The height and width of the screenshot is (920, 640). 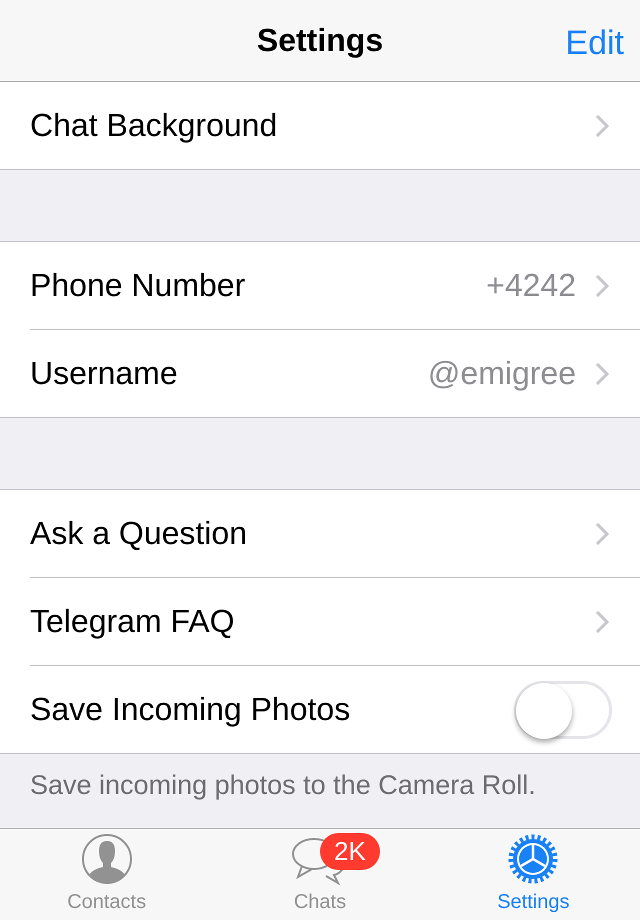 What do you see at coordinates (350, 851) in the screenshot?
I see `unread-badge: 2K` at bounding box center [350, 851].